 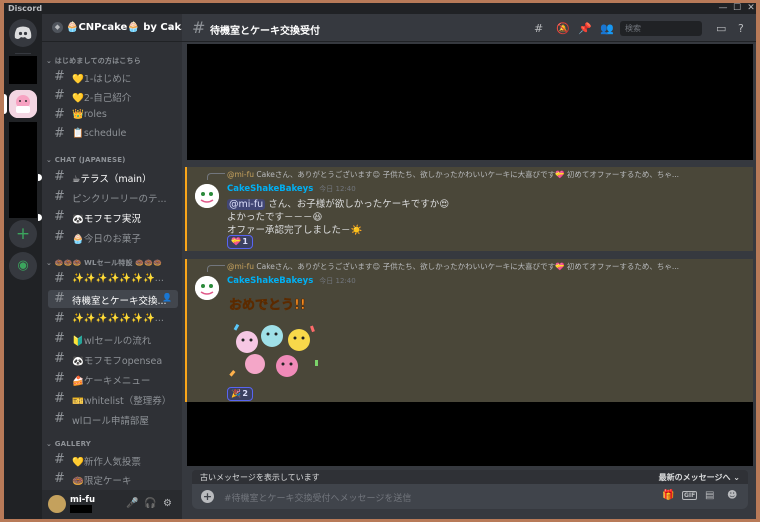 I want to click on maximize-button: ☐, so click(x=737, y=8).